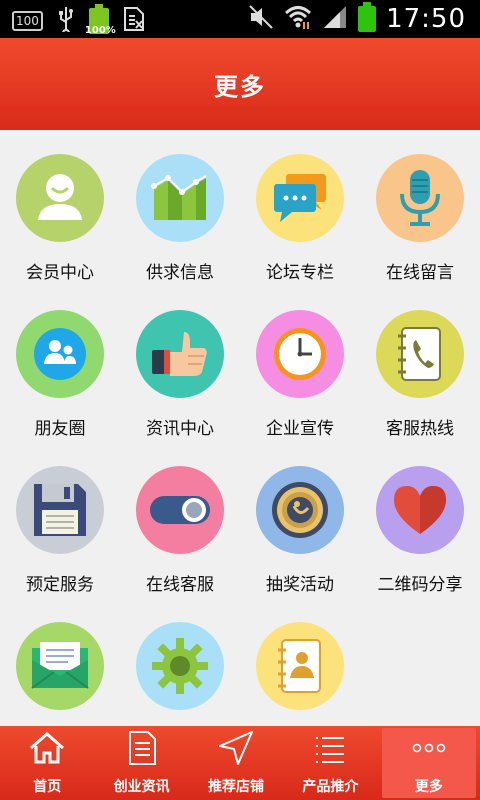  Describe the element at coordinates (420, 198) in the screenshot. I see `microphone-icon` at that location.